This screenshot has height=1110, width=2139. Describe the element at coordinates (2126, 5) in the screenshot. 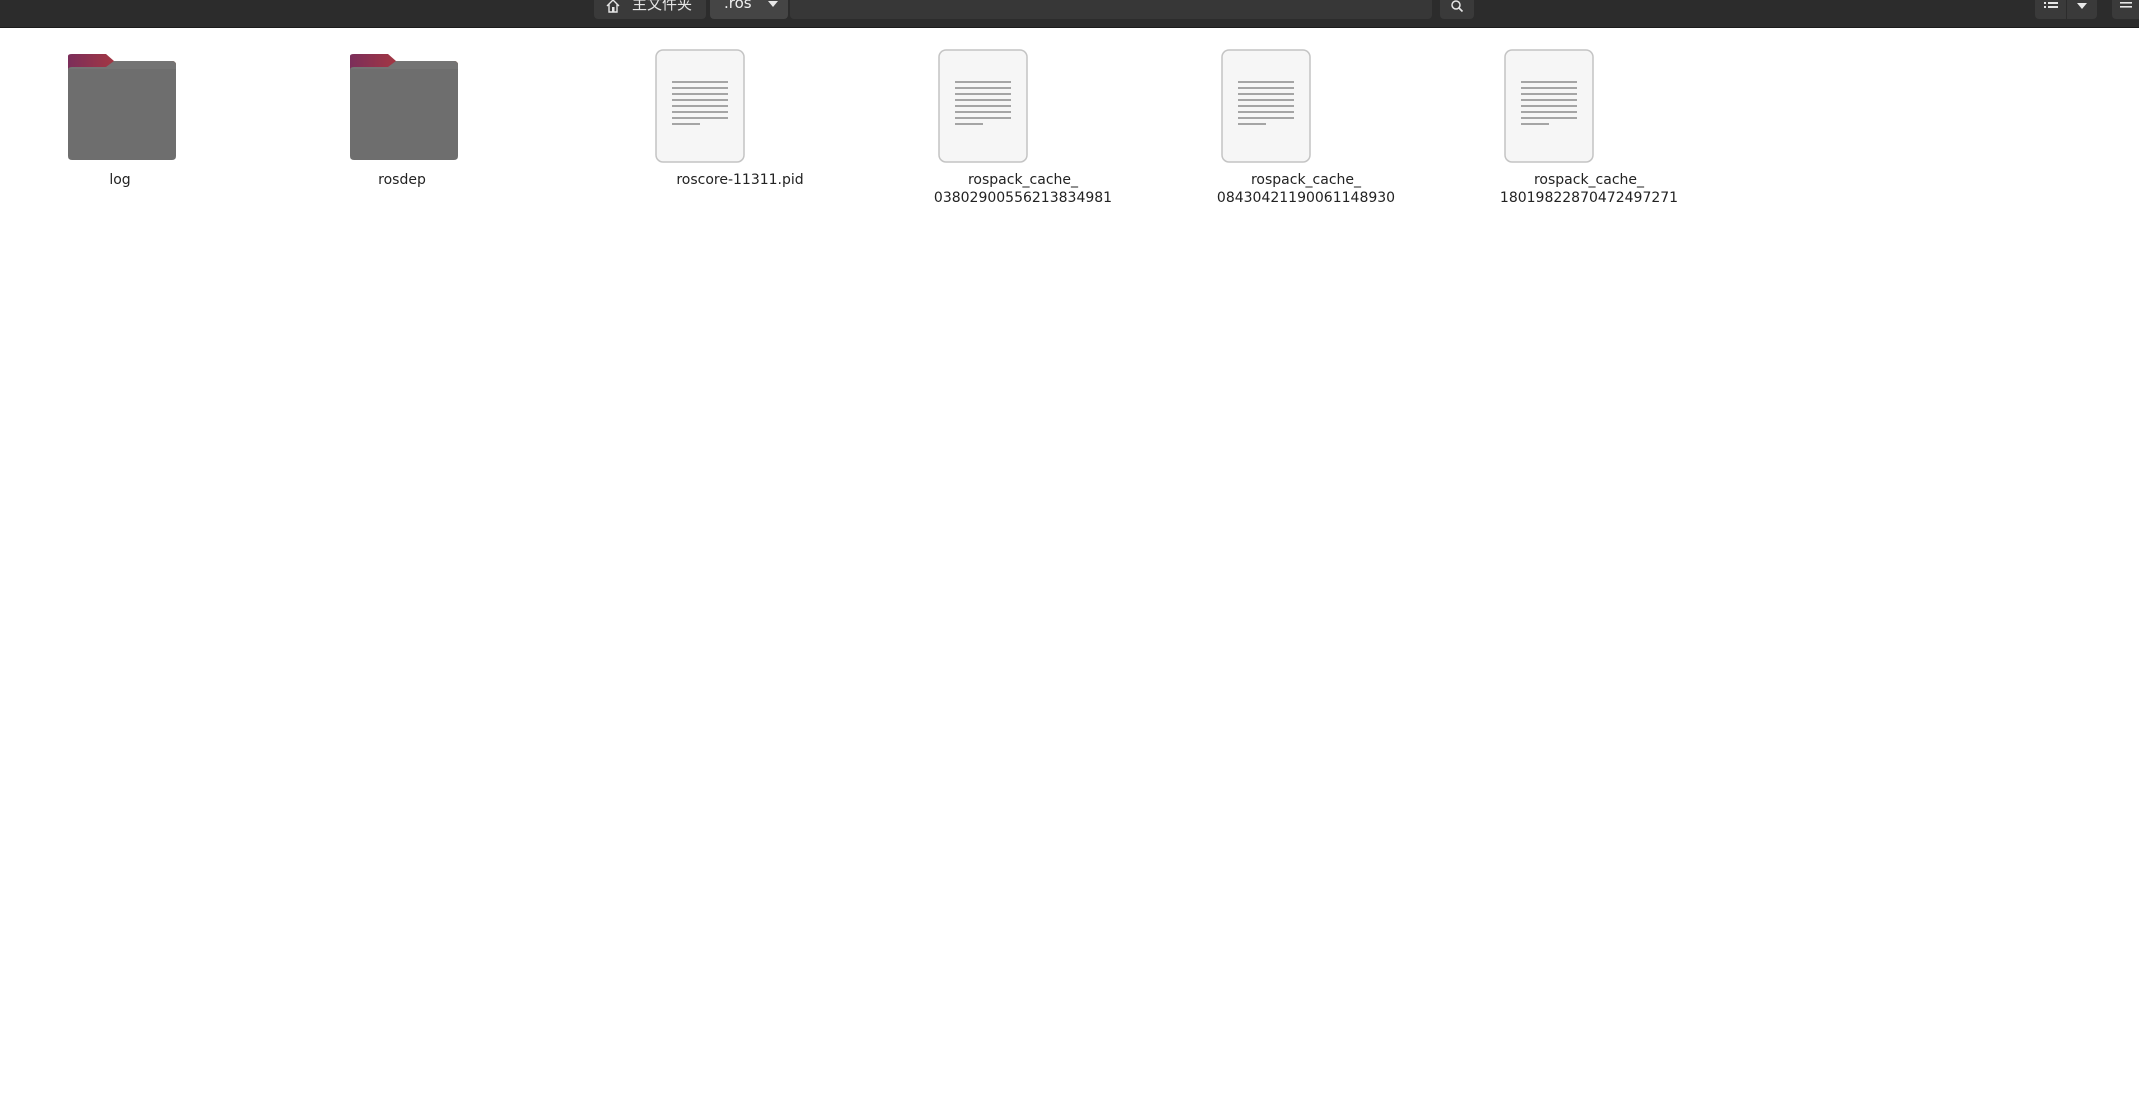

I see `hamburger-menu-icon` at that location.